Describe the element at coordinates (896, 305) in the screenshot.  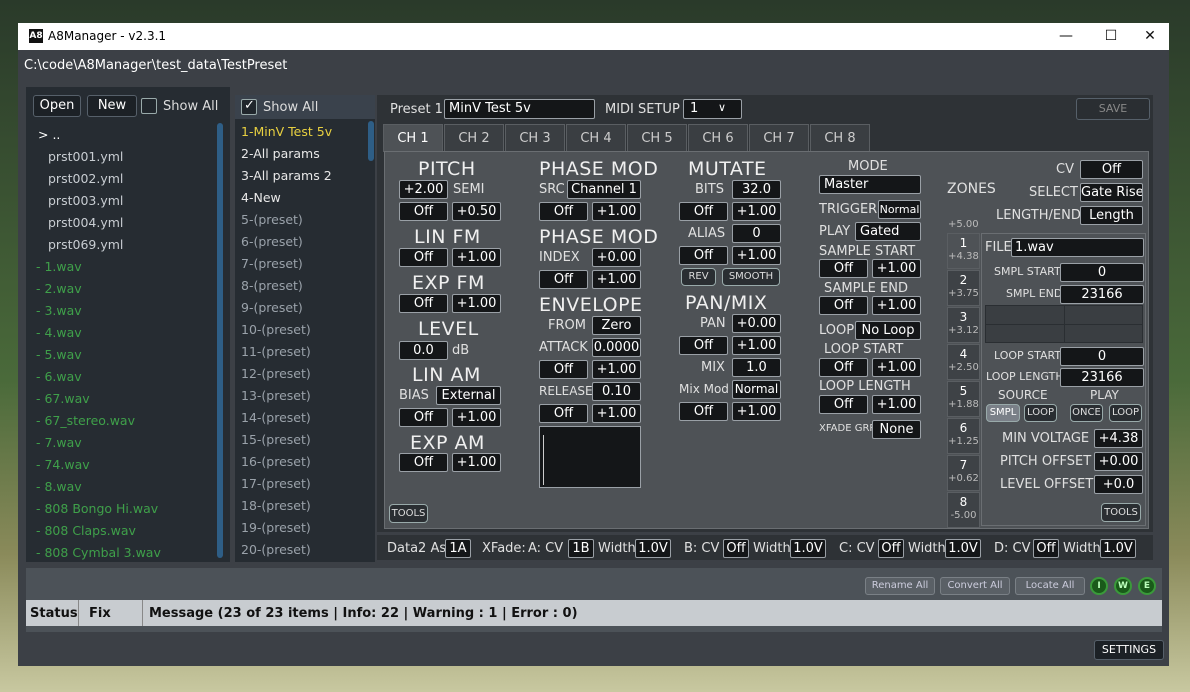
I see `sample-end-amount: +1.00` at that location.